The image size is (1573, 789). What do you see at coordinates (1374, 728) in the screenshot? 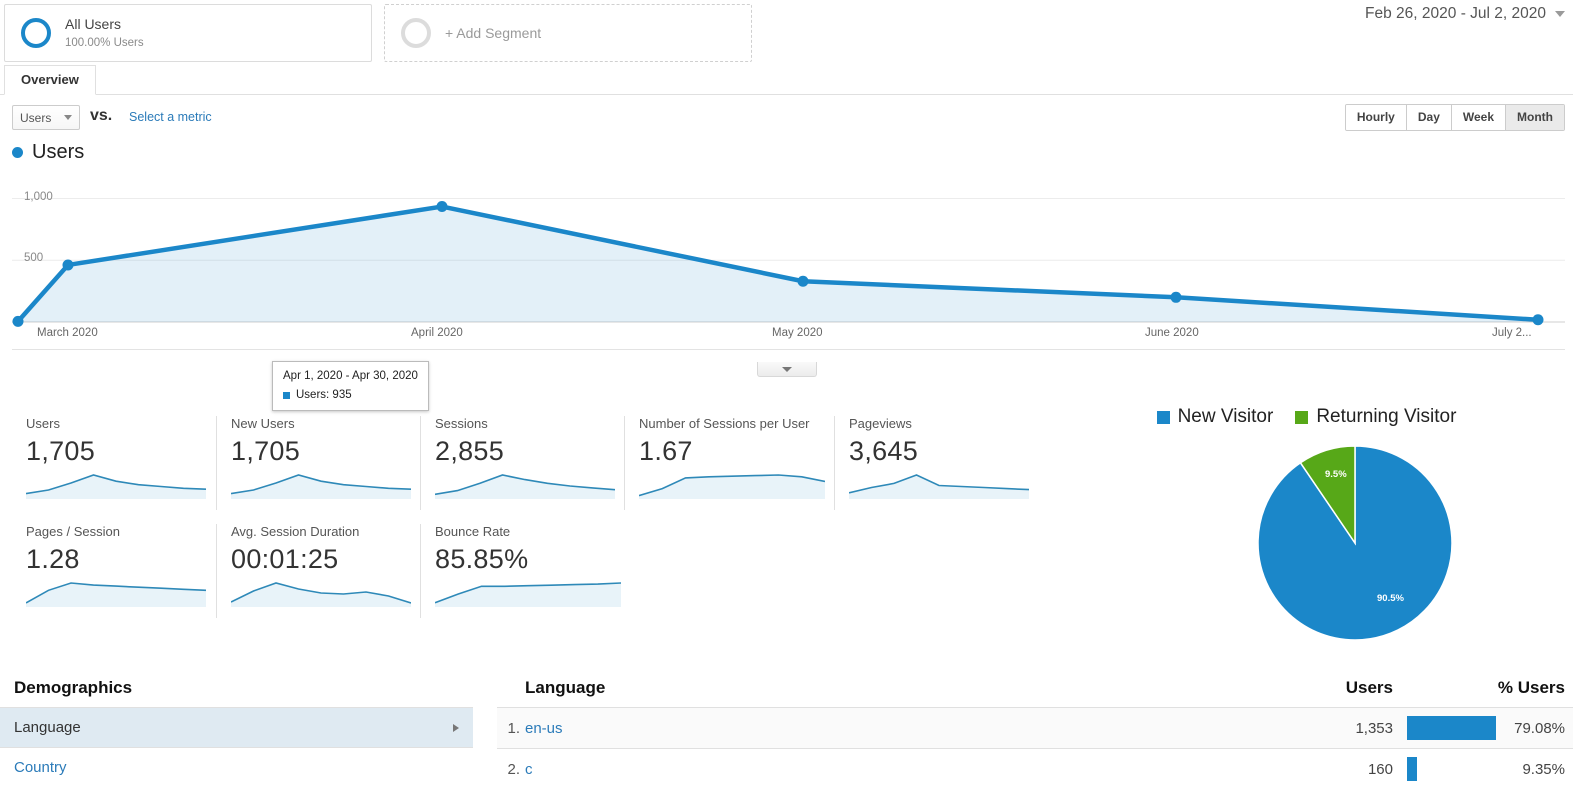
I see `row-users-value: 1,353` at bounding box center [1374, 728].